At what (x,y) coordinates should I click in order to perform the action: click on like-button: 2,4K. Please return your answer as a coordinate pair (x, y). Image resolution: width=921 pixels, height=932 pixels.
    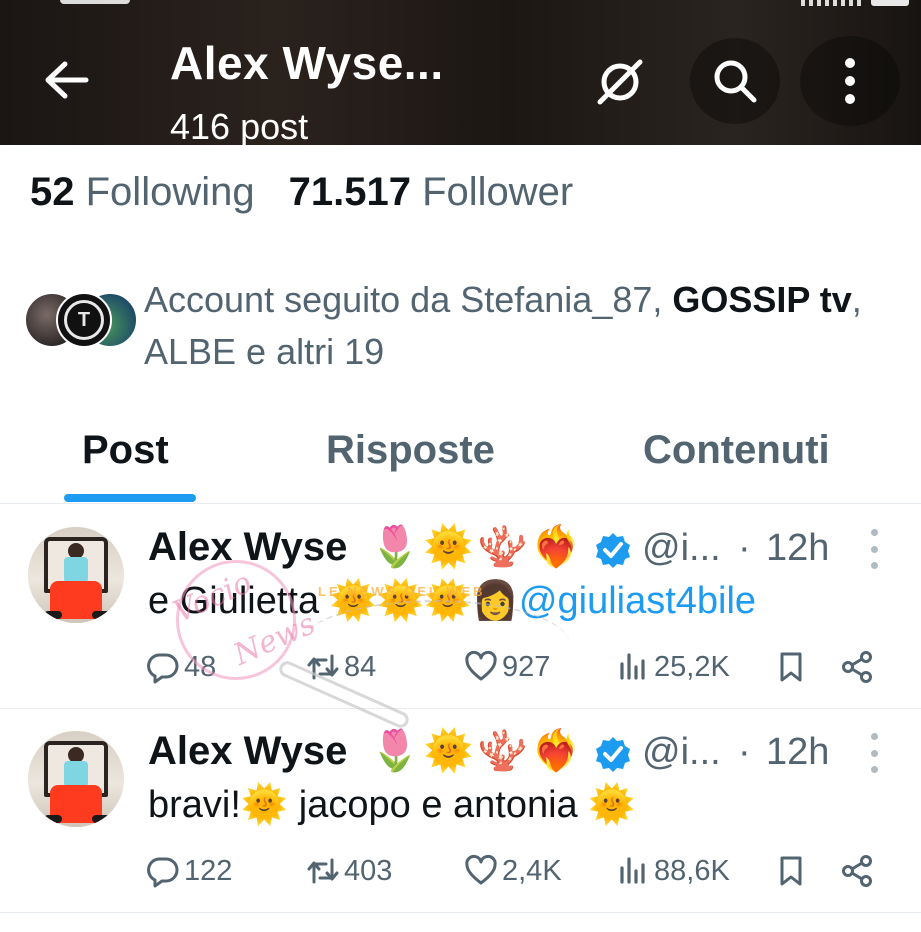
    Looking at the image, I should click on (513, 871).